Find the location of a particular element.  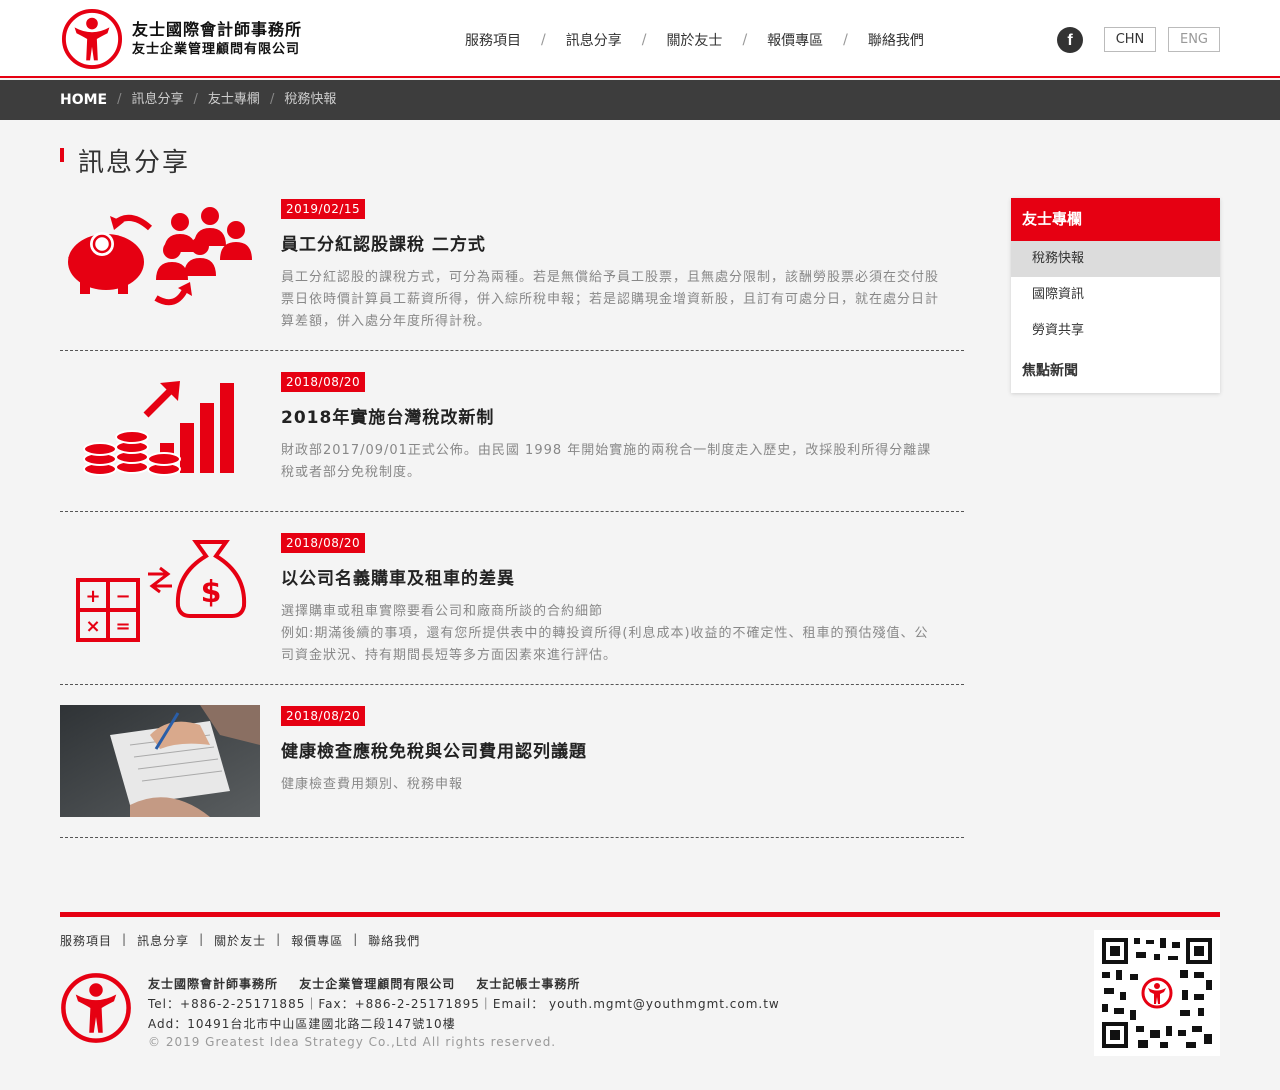

calculator-money-bag-icon: + − × = $ is located at coordinates (161, 591).